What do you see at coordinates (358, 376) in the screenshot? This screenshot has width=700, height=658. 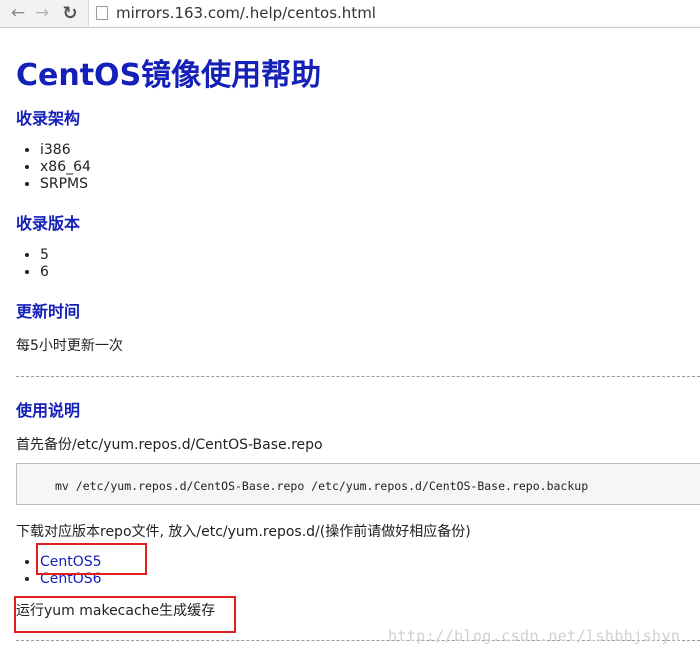 I see `section-divider` at bounding box center [358, 376].